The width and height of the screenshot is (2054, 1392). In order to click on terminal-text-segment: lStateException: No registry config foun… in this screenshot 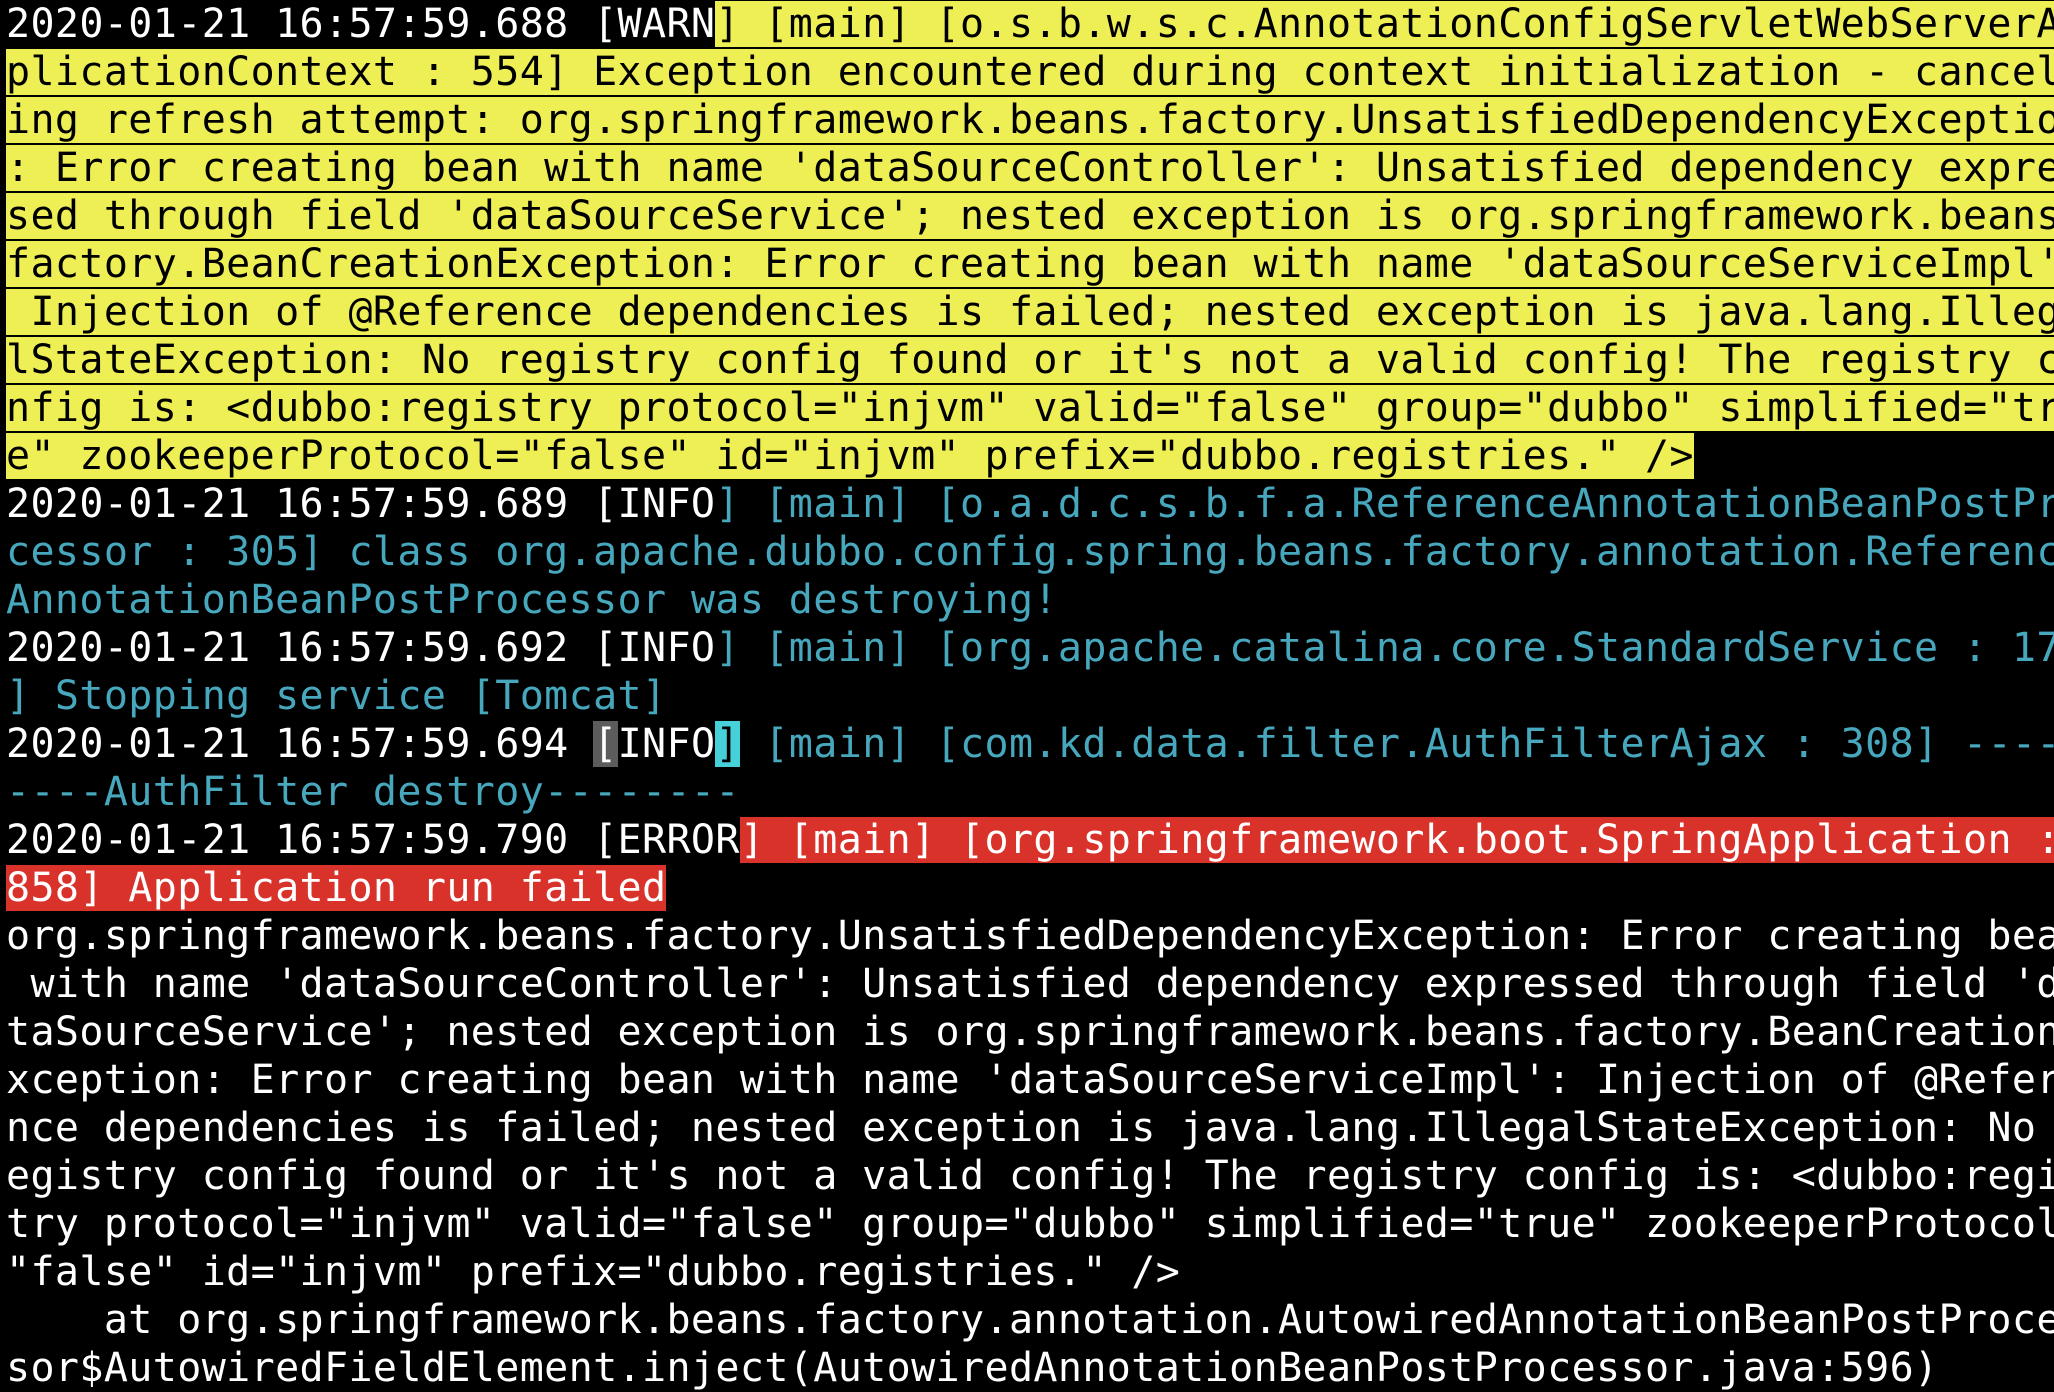, I will do `click(1030, 360)`.